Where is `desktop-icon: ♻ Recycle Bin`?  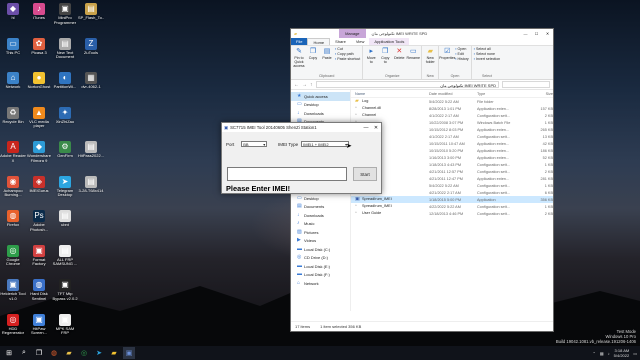
desktop-icon: ♻ Recycle Bin is located at coordinates (13, 115).